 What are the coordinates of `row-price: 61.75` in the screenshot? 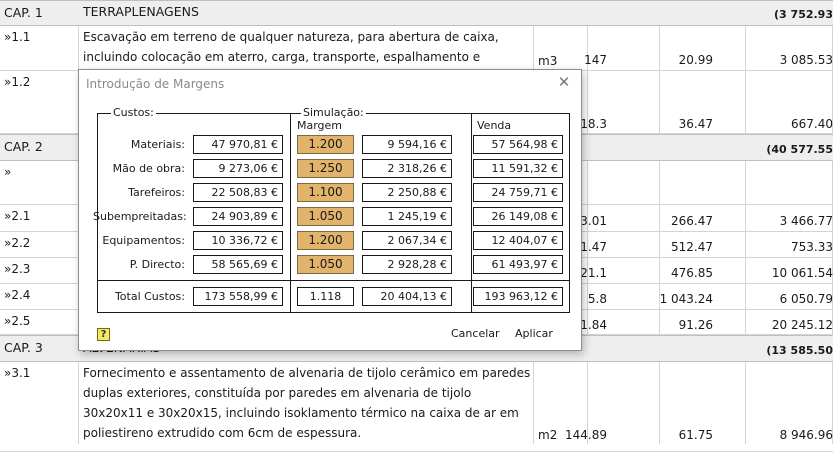 It's located at (695, 435).